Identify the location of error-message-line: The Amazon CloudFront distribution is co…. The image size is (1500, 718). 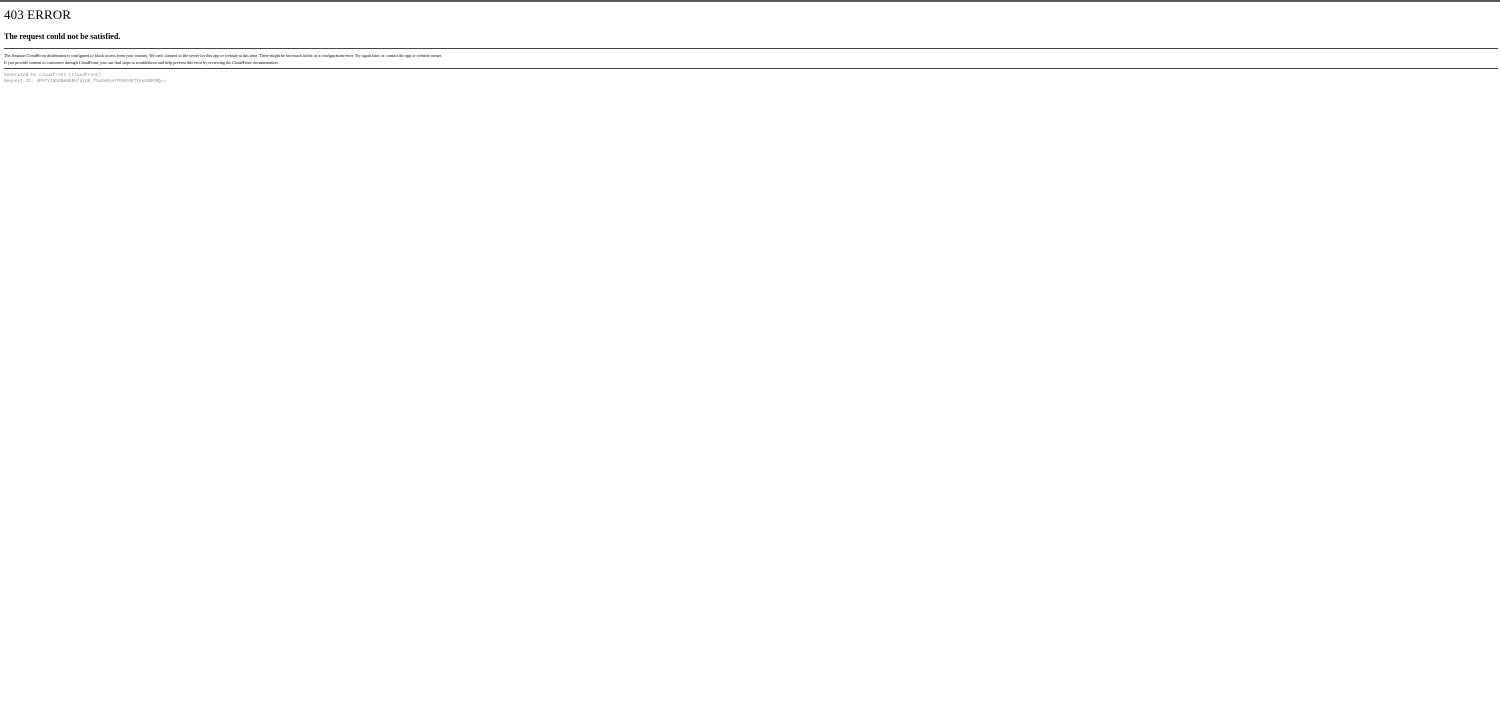
(223, 55).